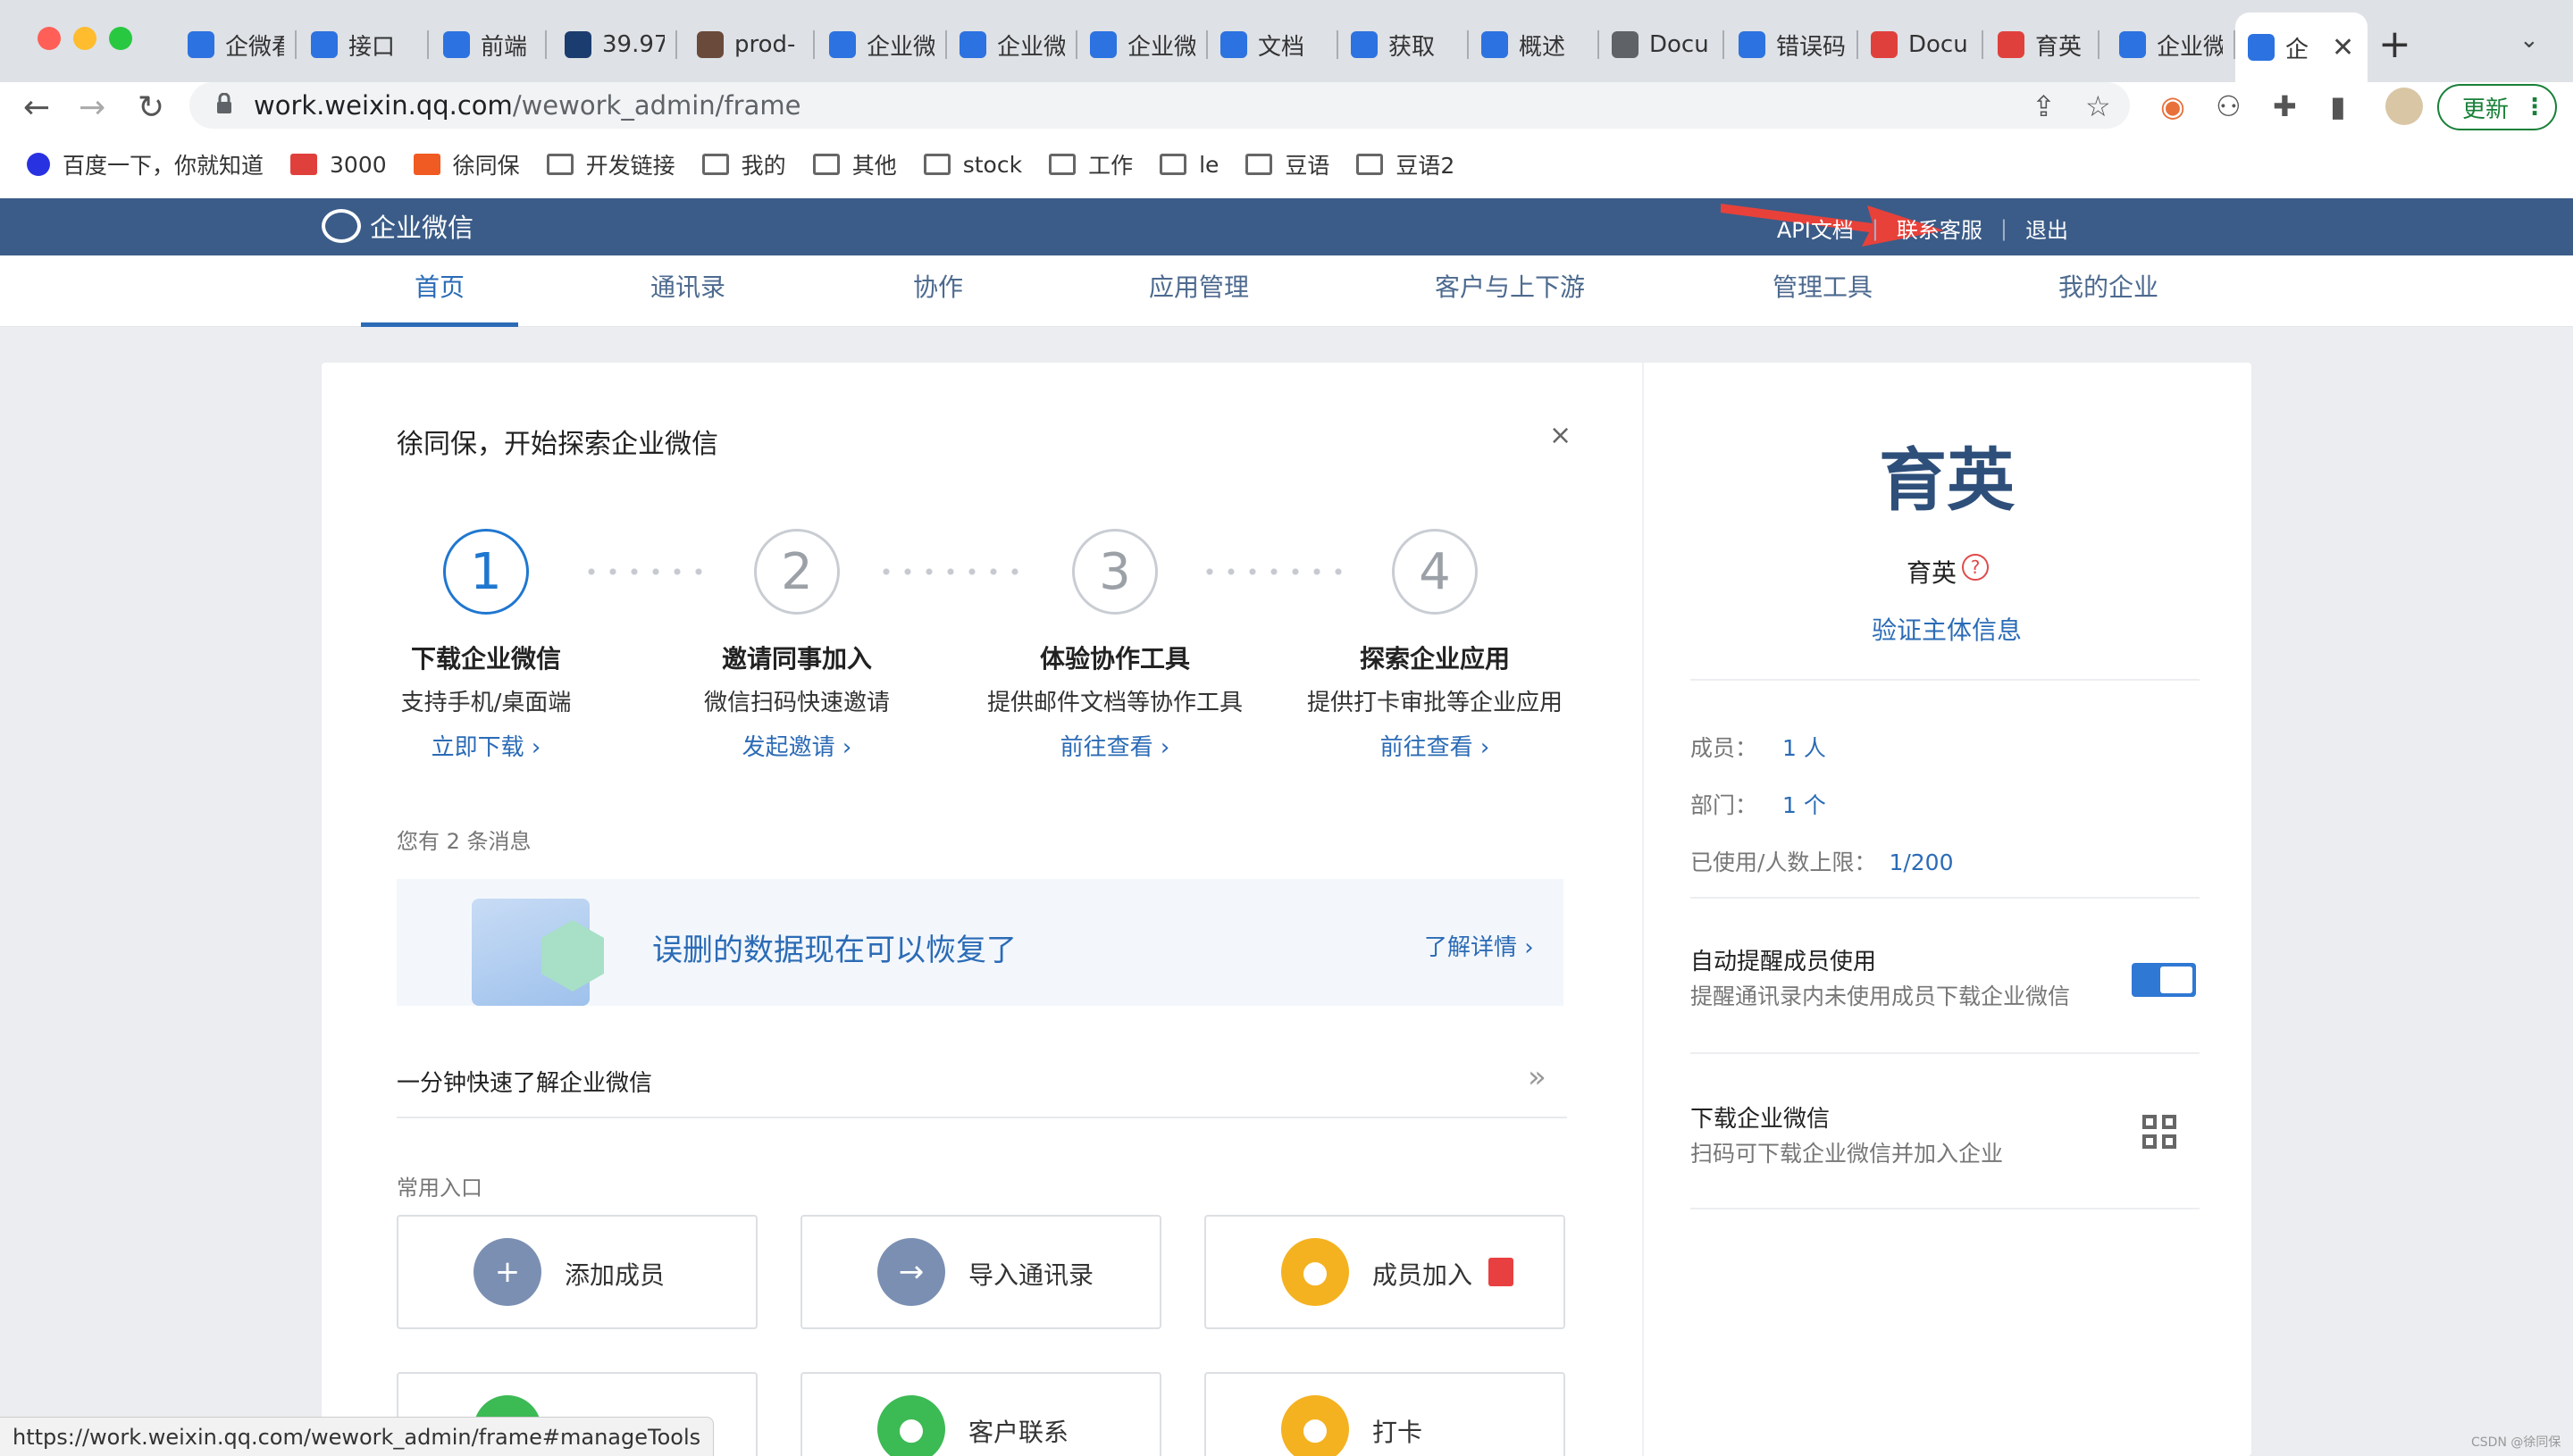 Image resolution: width=2573 pixels, height=1456 pixels. Describe the element at coordinates (422, 228) in the screenshot. I see `brand-name: 企业微信` at that location.